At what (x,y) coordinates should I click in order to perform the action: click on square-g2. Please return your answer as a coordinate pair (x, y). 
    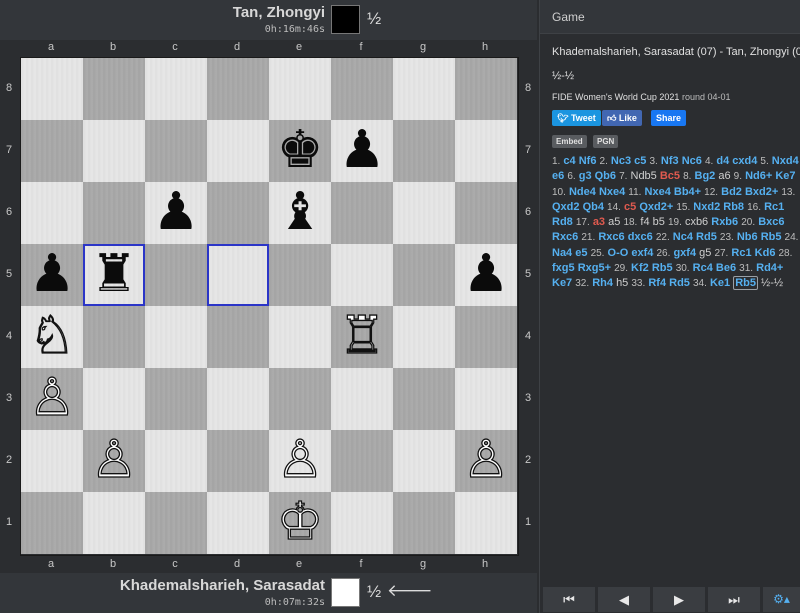
    Looking at the image, I should click on (424, 461).